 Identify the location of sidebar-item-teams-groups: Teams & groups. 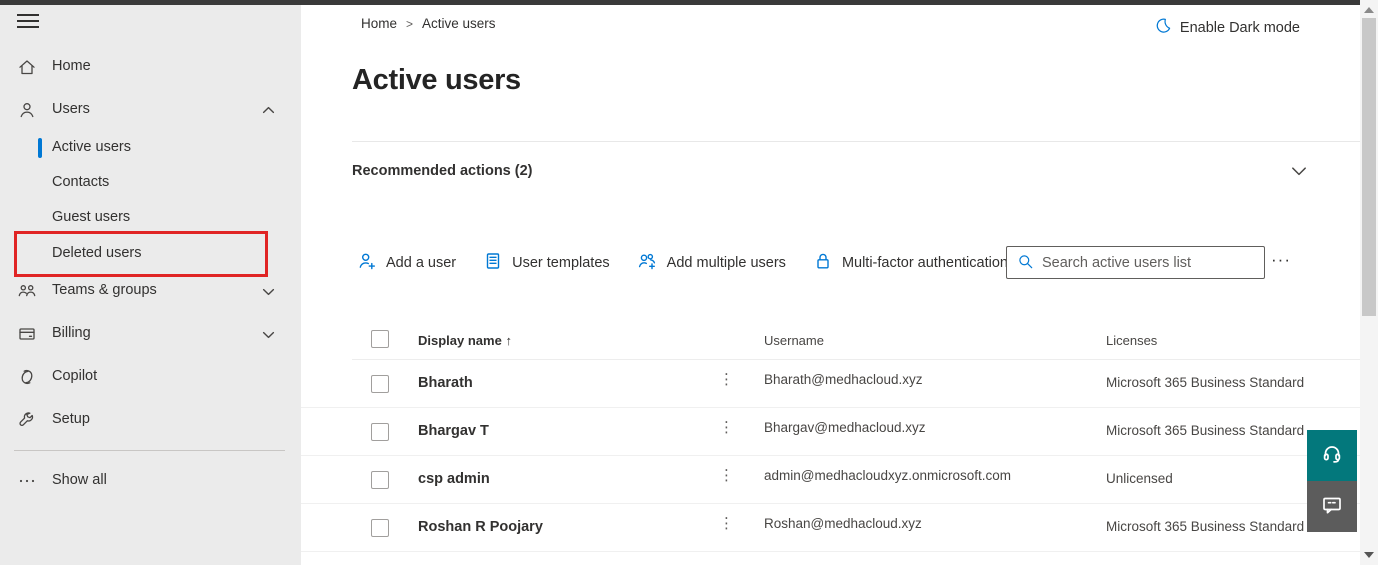
(150, 291).